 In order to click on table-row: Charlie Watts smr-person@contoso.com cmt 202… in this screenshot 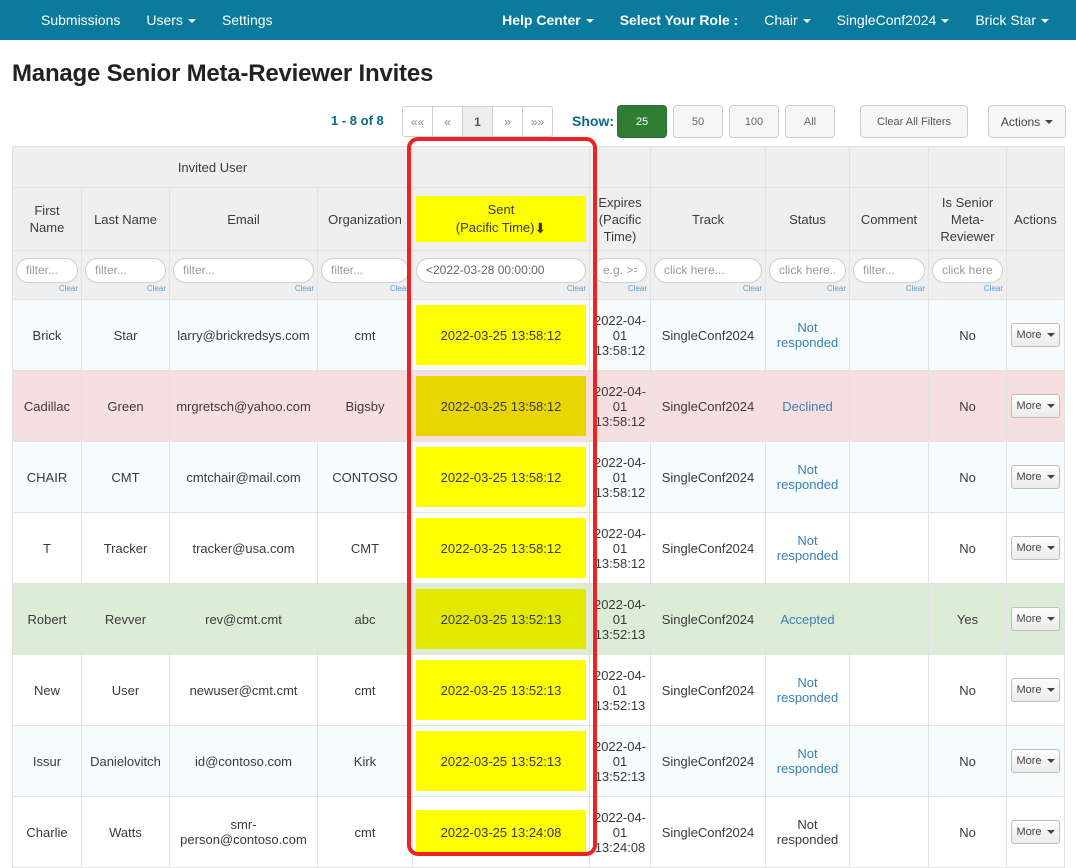, I will do `click(538, 832)`.